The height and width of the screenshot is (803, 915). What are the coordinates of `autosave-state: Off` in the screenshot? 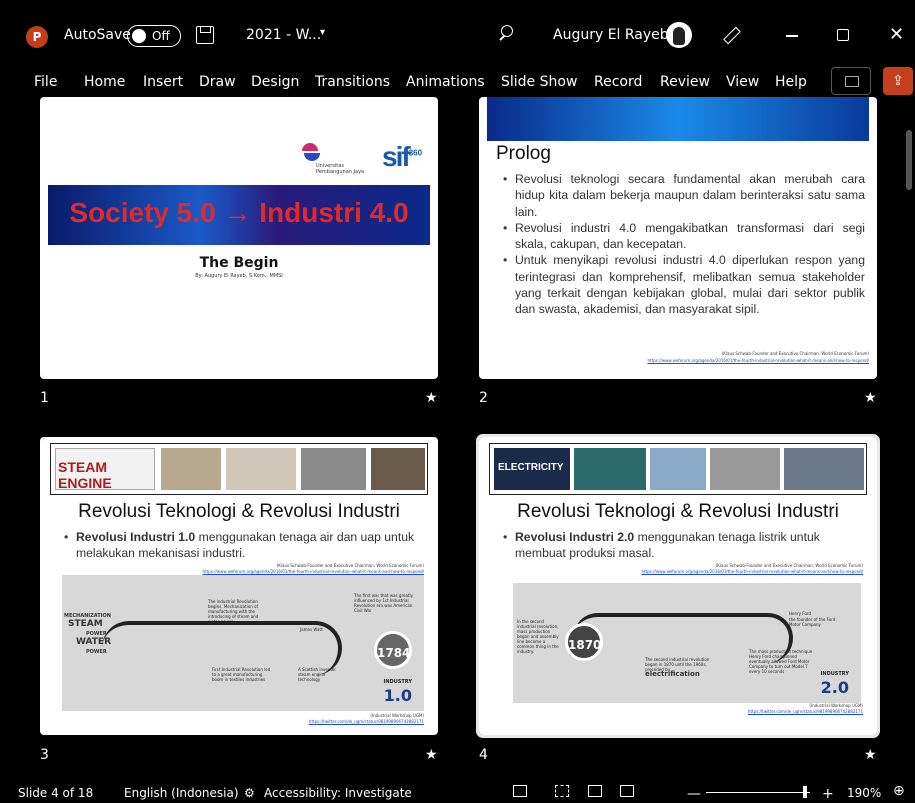 It's located at (161, 36).